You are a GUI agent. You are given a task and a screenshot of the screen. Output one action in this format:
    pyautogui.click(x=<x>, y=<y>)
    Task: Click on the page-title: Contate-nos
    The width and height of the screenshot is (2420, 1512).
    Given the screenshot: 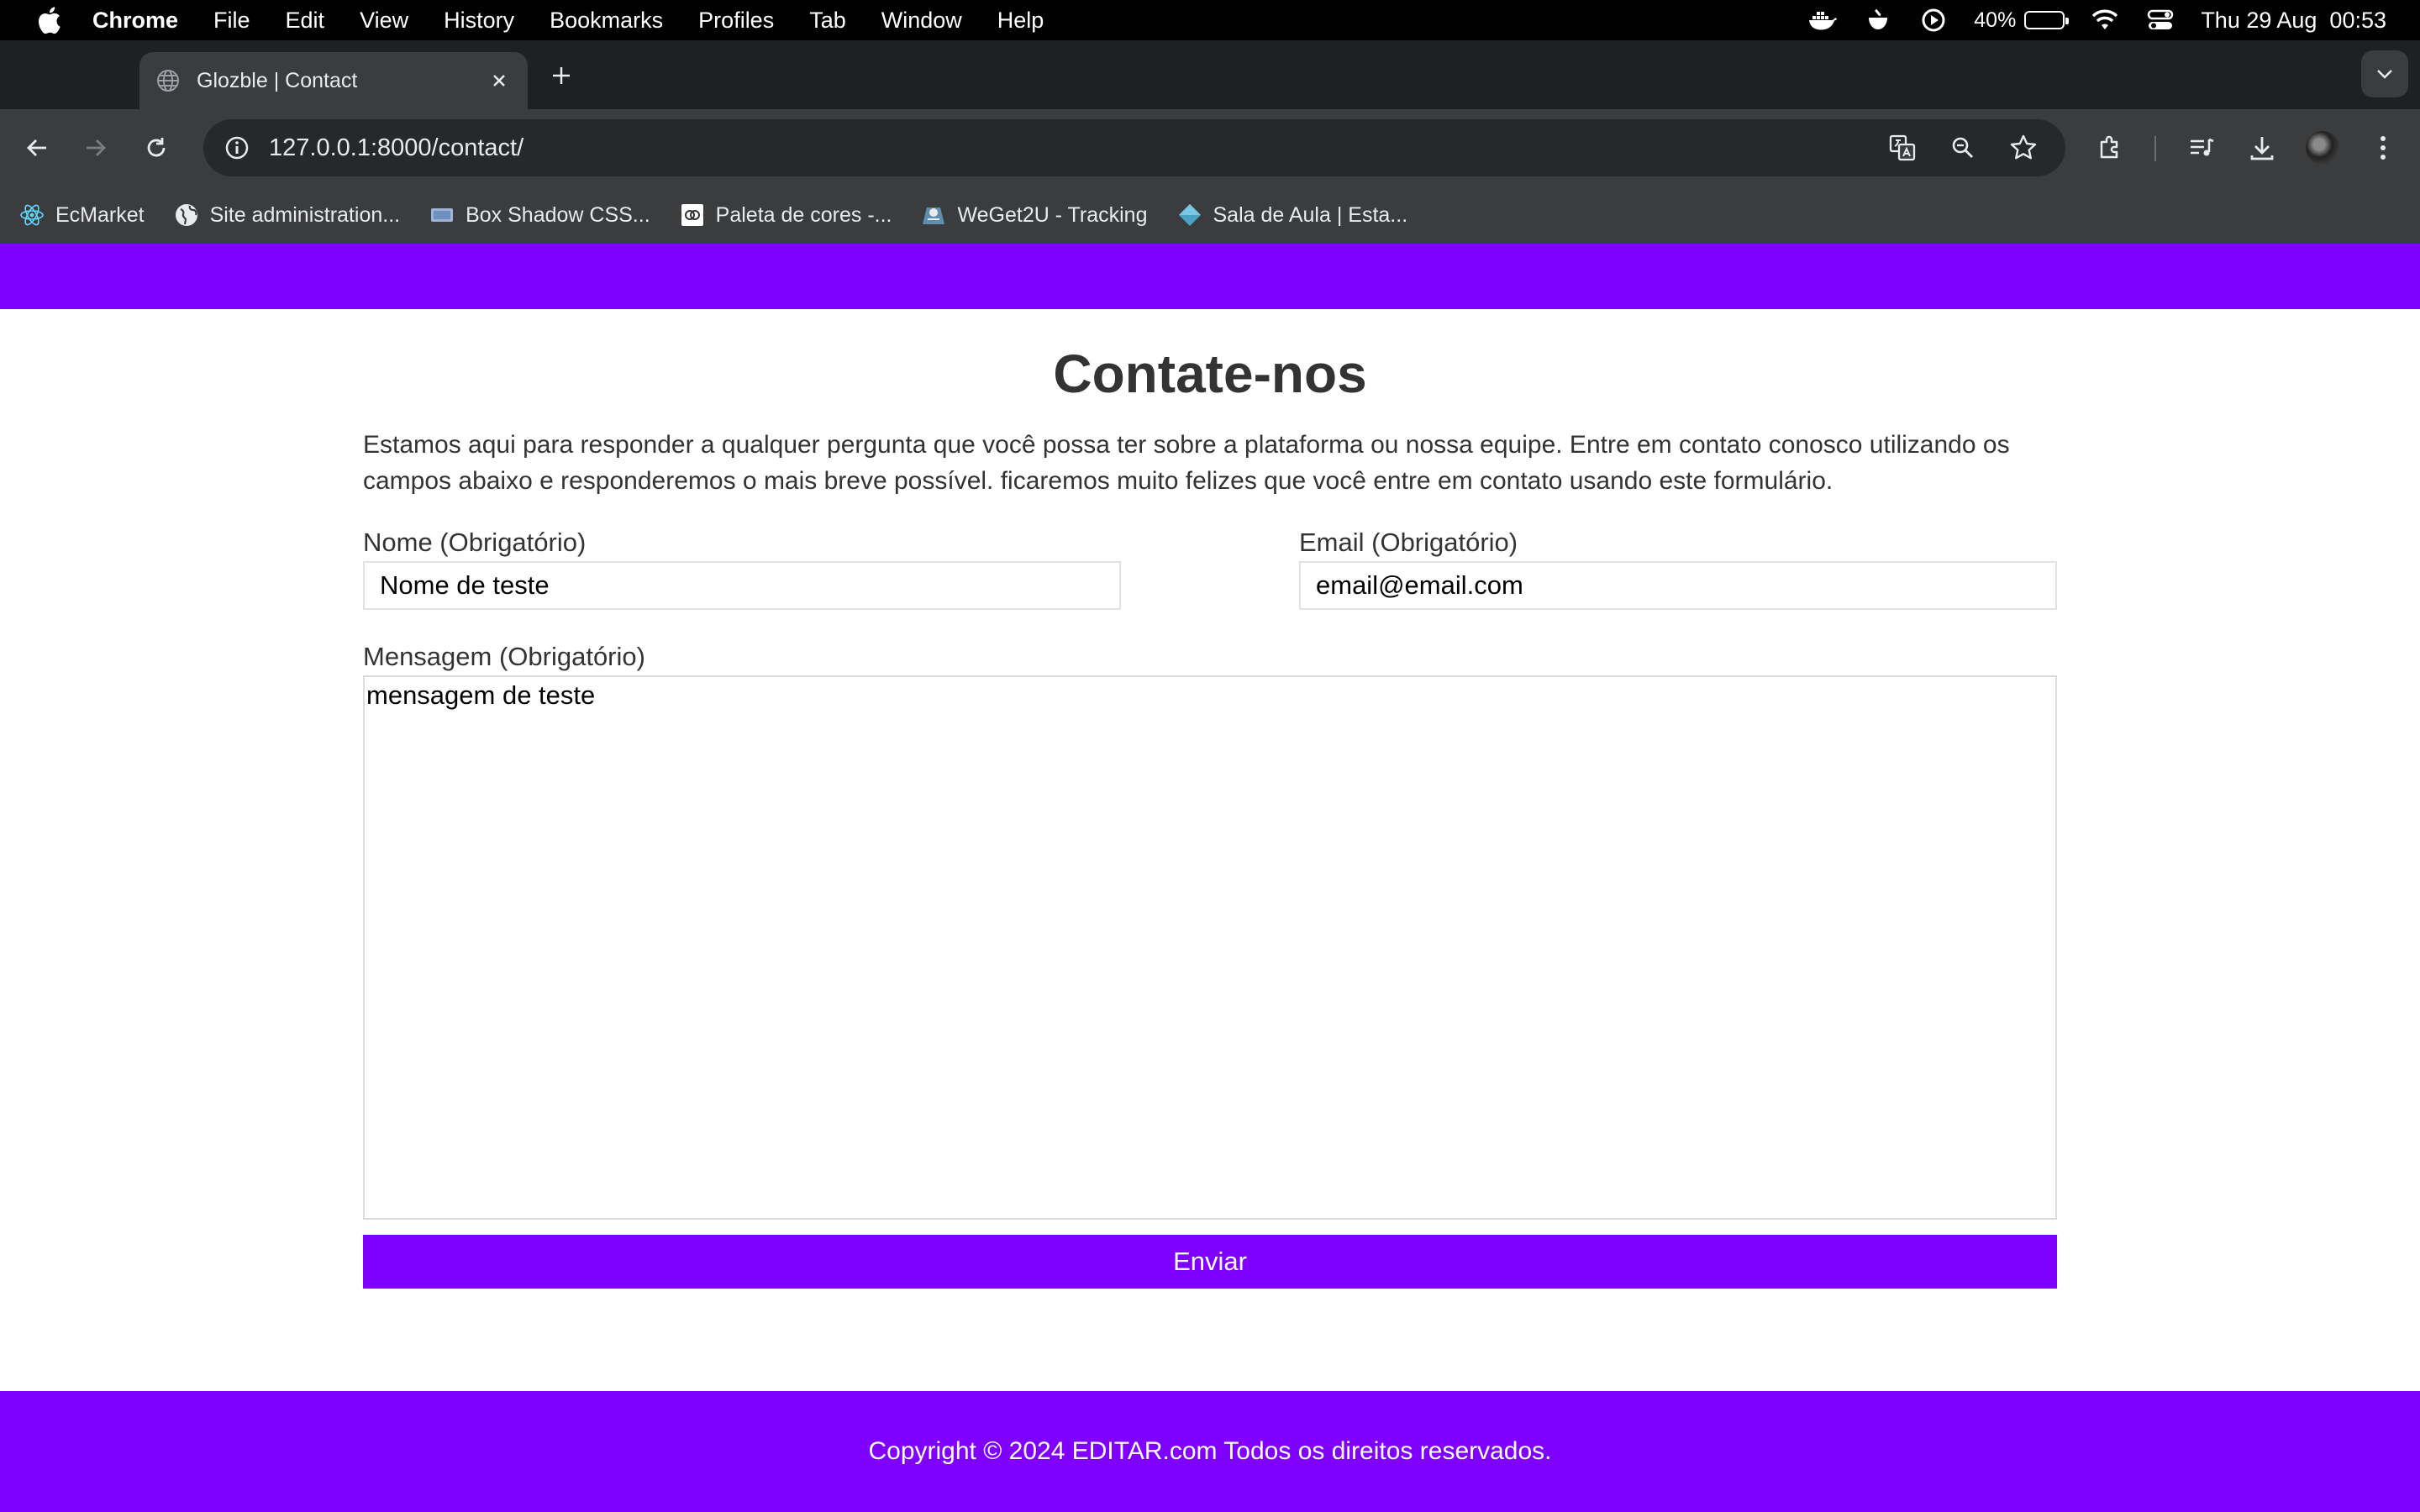 What is the action you would take?
    pyautogui.click(x=1210, y=374)
    